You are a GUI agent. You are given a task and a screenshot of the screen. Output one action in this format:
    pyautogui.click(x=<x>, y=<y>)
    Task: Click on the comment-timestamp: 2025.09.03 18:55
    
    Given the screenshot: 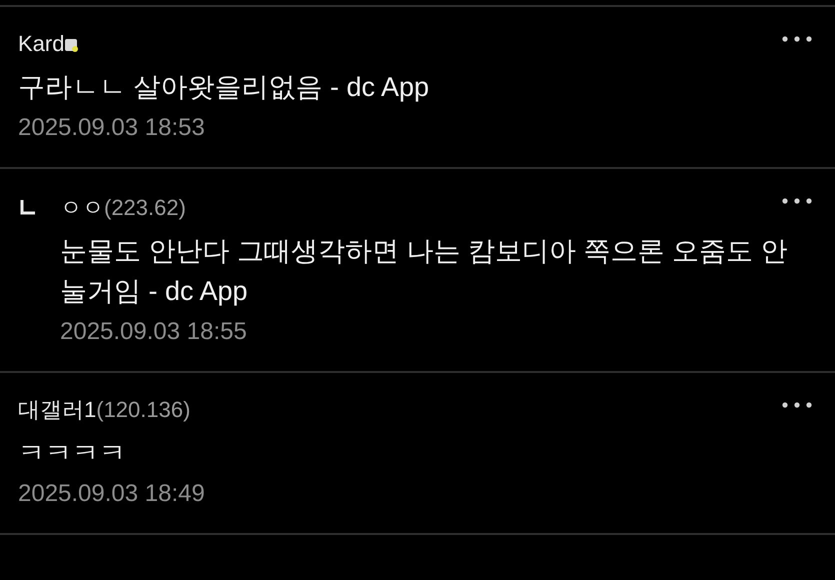 What is the action you would take?
    pyautogui.click(x=154, y=332)
    